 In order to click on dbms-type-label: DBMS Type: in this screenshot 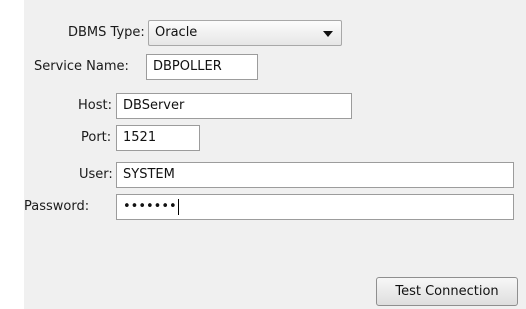, I will do `click(106, 32)`.